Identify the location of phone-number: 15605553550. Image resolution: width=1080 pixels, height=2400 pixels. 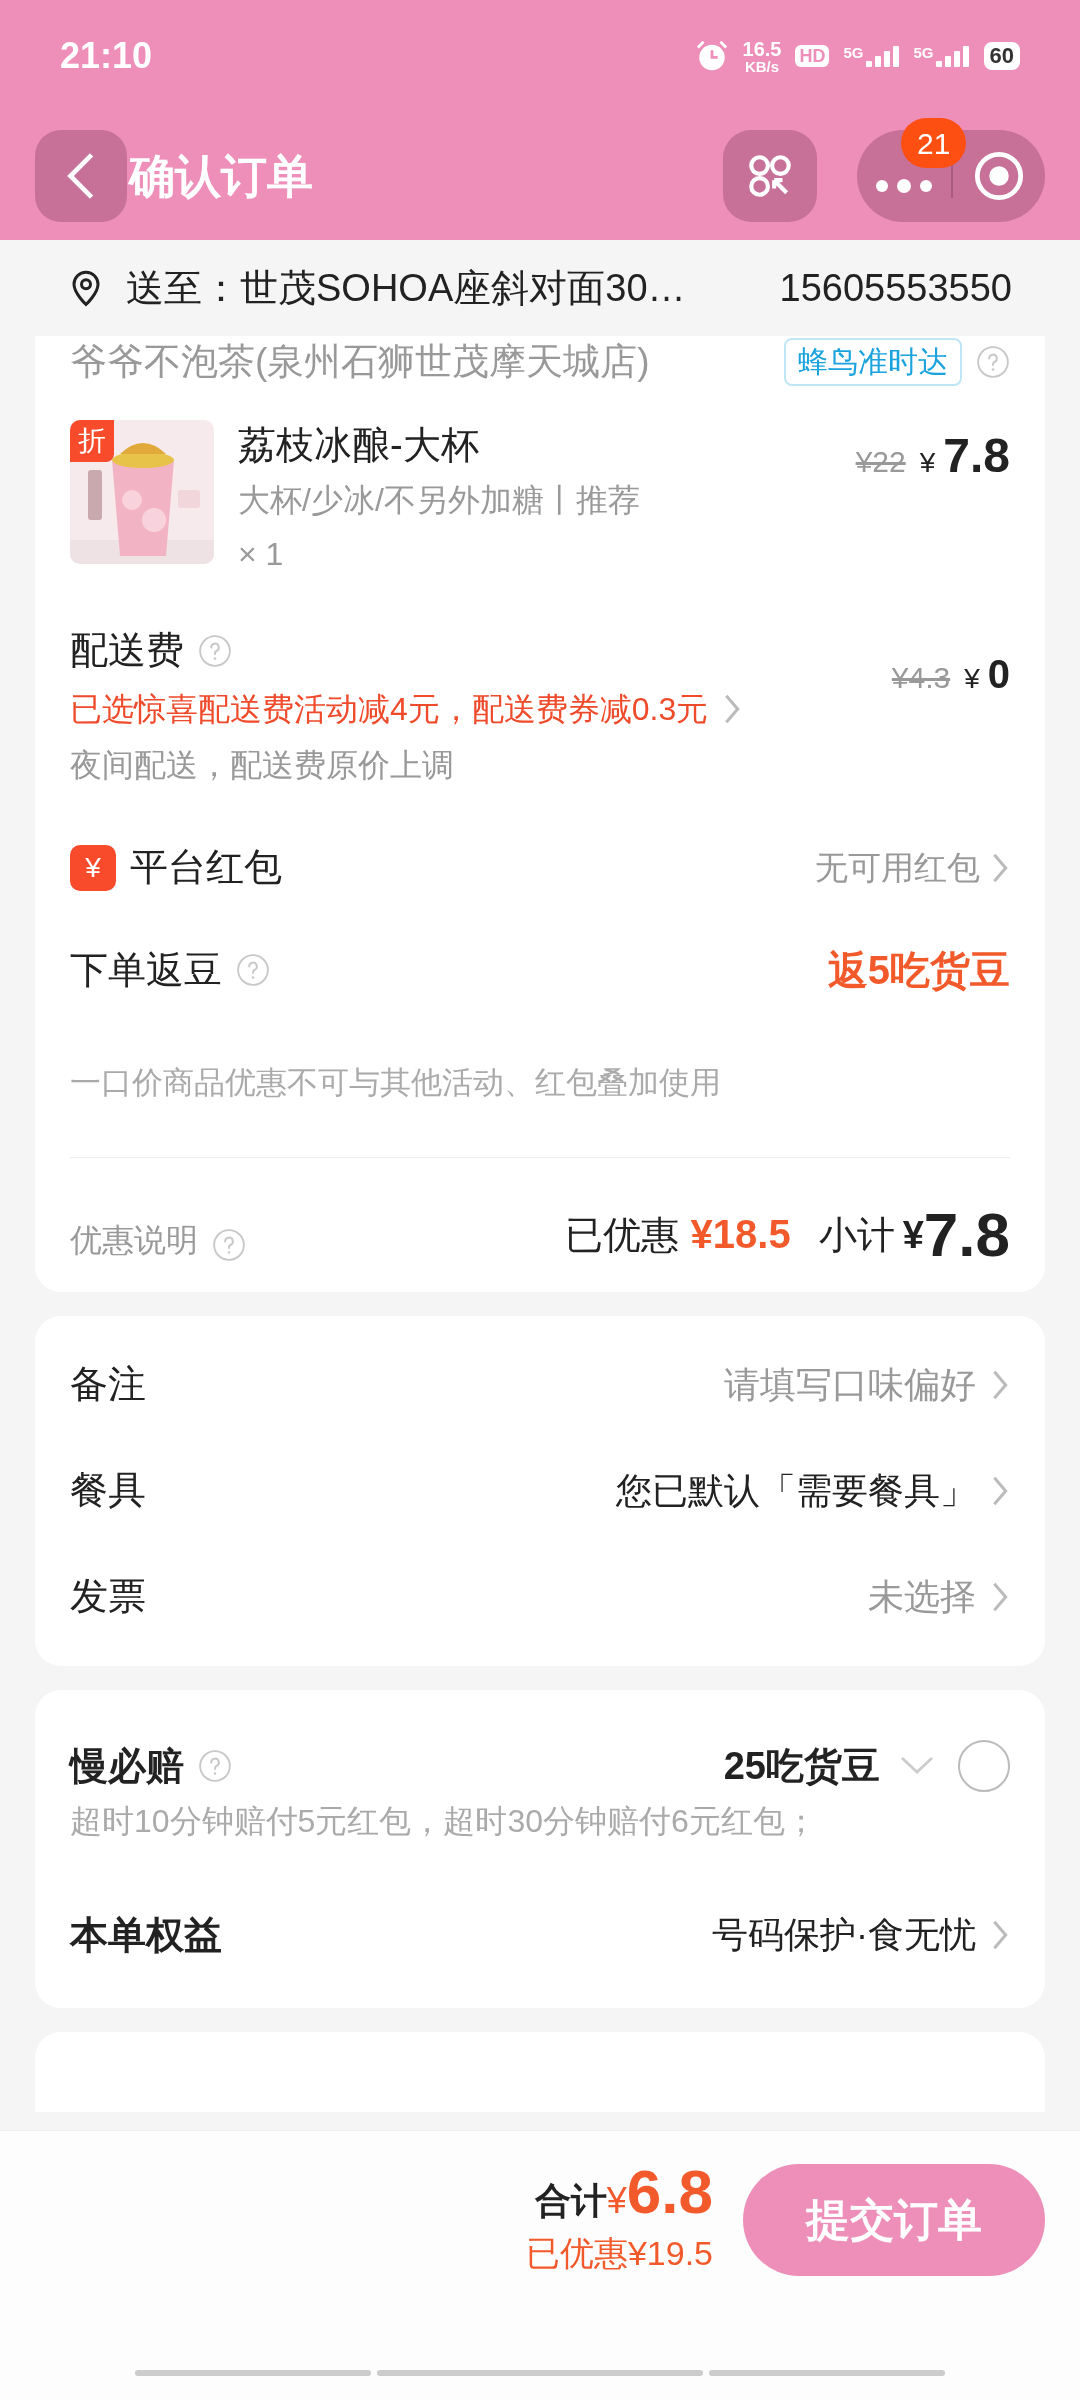
(895, 288).